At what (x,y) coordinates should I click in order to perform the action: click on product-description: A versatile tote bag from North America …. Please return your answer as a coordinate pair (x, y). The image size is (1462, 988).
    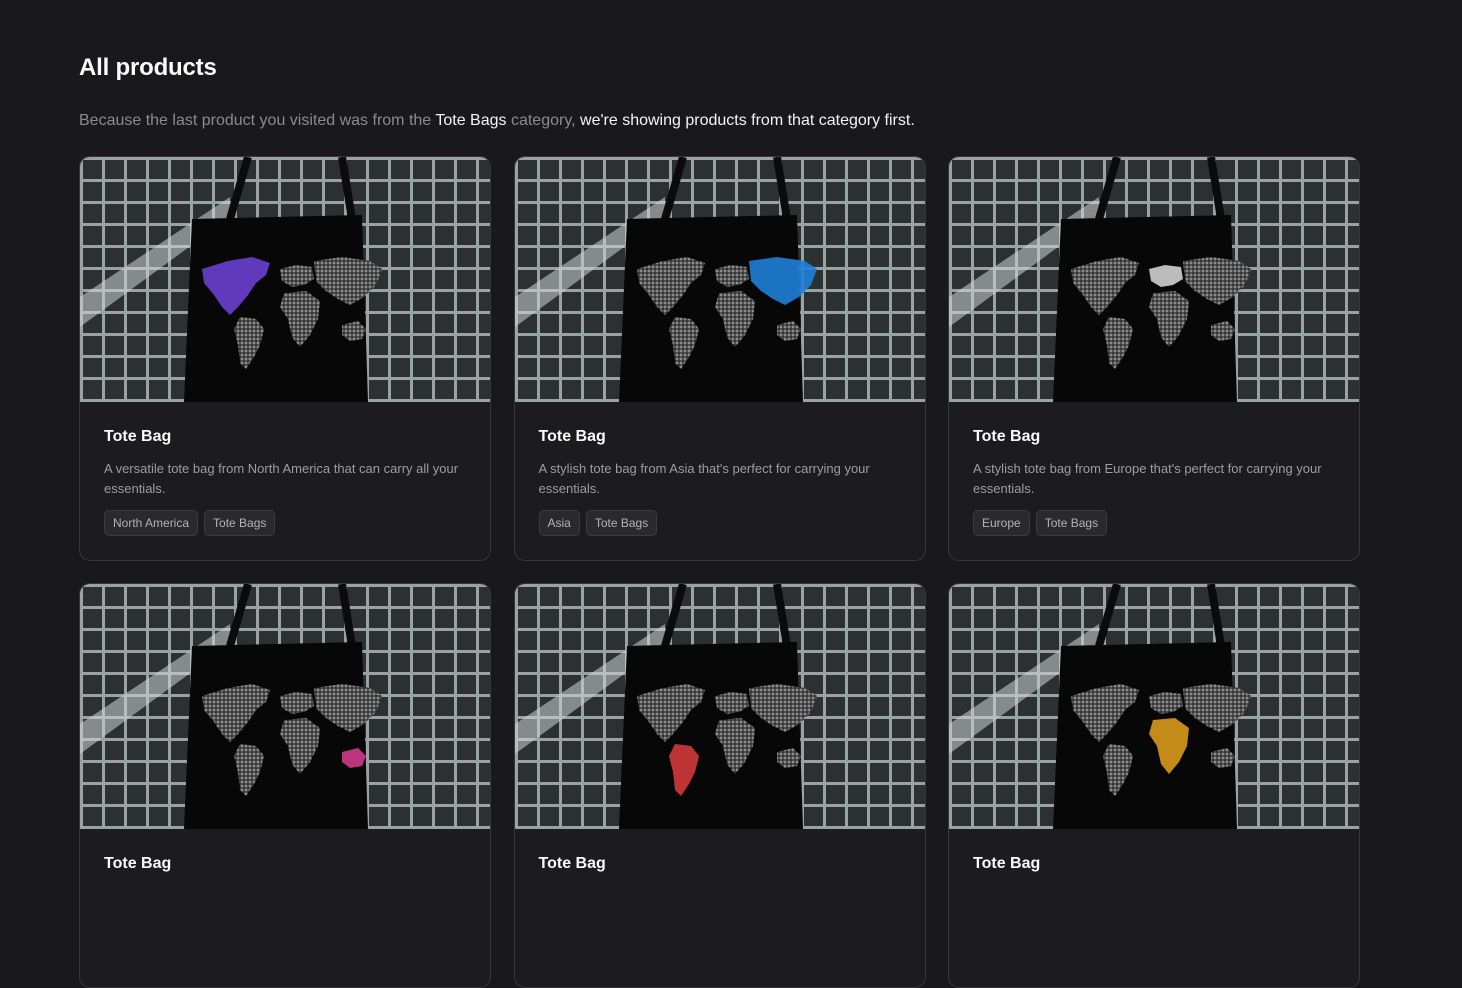
    Looking at the image, I should click on (281, 478).